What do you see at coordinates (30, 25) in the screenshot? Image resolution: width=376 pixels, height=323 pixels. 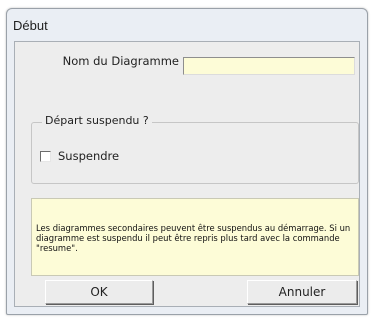 I see `dialog-title: Début` at bounding box center [30, 25].